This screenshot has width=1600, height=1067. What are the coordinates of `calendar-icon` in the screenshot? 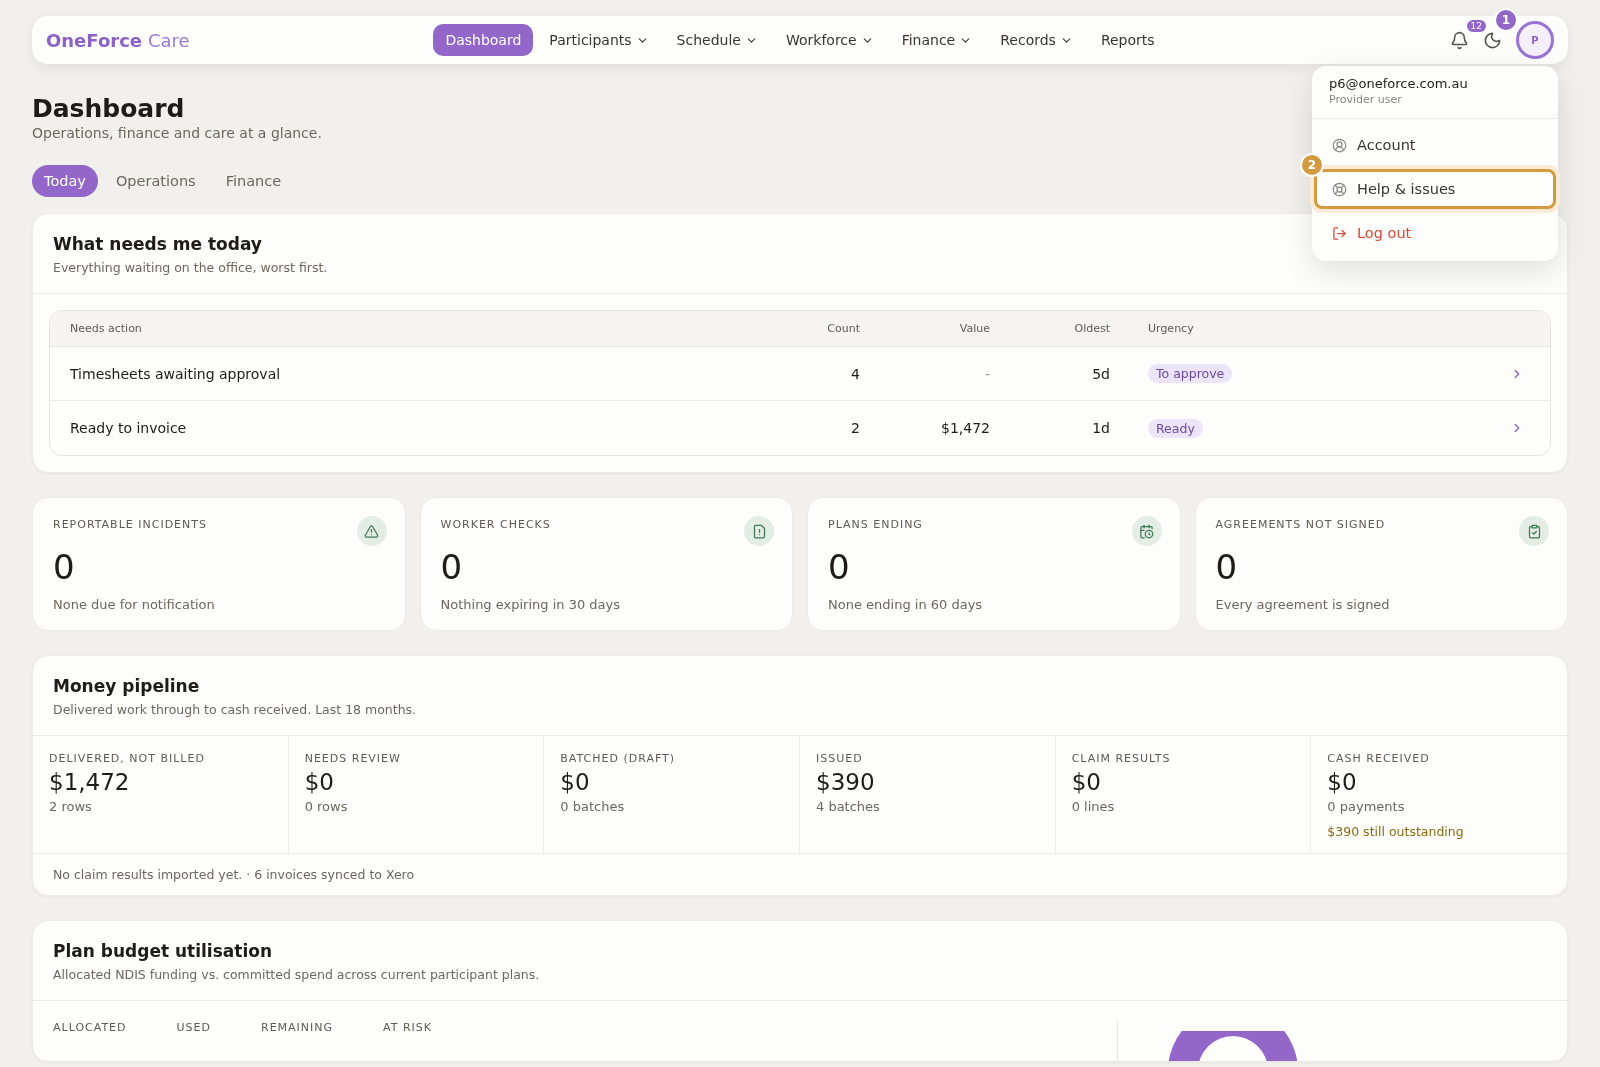 It's located at (1146, 531).